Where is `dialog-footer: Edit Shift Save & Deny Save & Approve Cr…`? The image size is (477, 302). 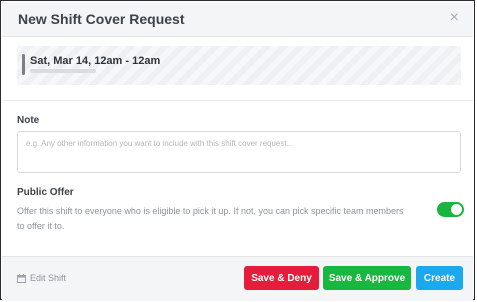 dialog-footer: Edit Shift Save & Deny Save & Approve Cr… is located at coordinates (237, 278).